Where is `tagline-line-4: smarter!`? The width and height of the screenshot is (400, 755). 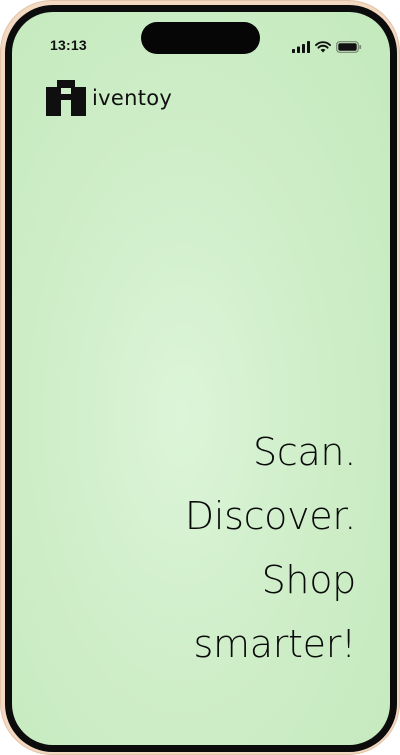 tagline-line-4: smarter! is located at coordinates (275, 644).